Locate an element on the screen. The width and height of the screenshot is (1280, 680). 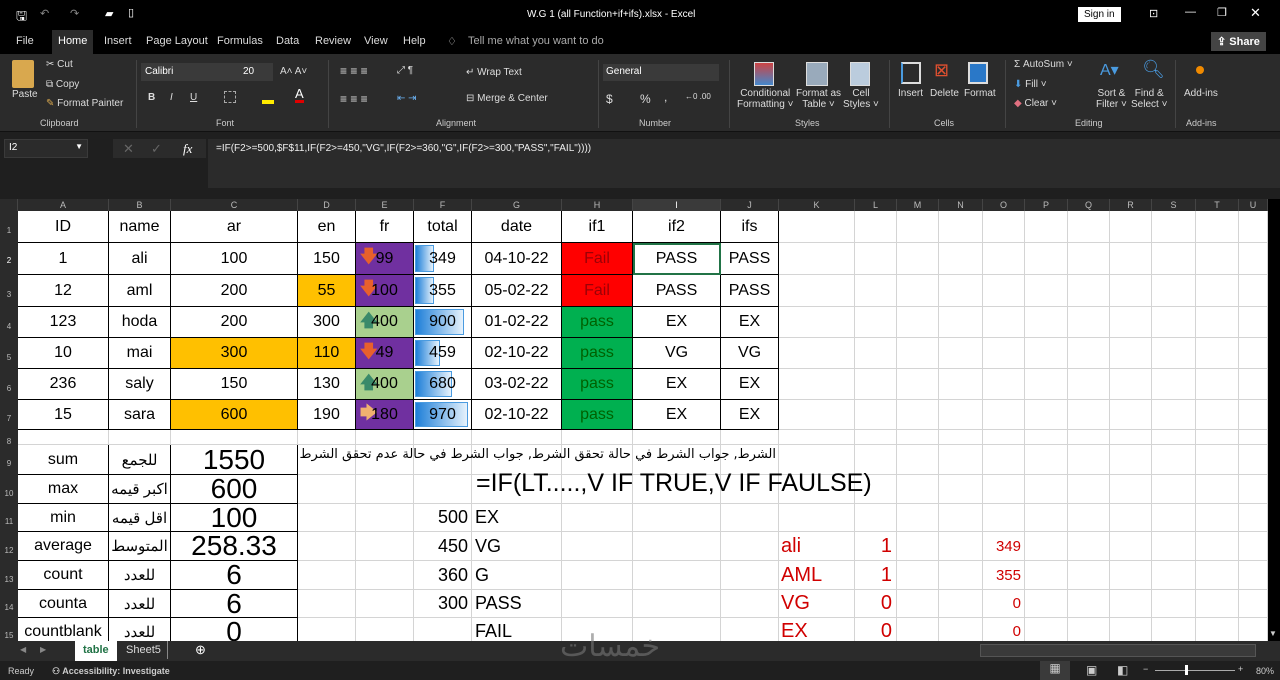
row-header-14: 14 is located at coordinates (9, 604).